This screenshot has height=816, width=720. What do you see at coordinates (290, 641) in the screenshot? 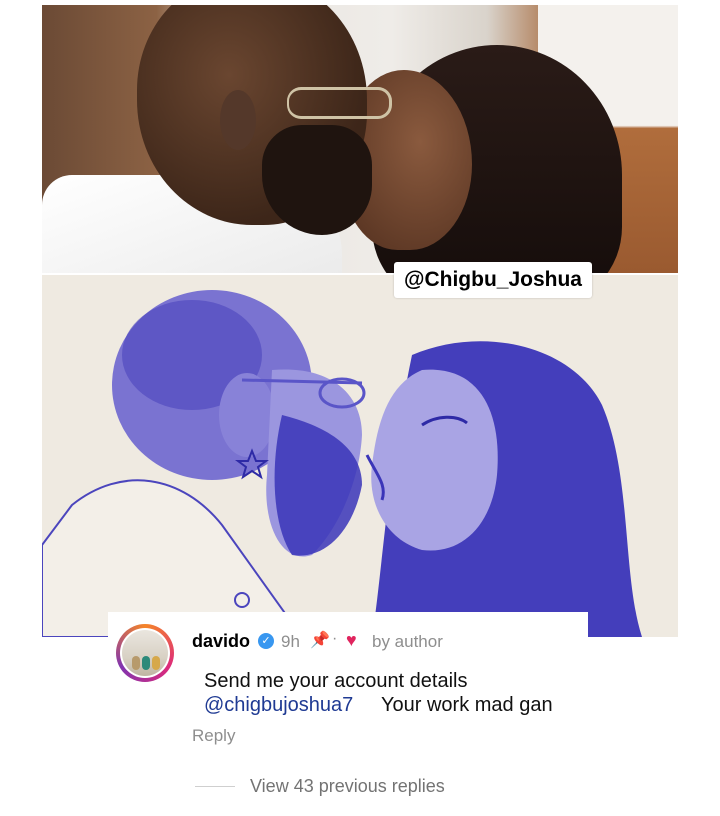
I see `comment-time: 9h` at bounding box center [290, 641].